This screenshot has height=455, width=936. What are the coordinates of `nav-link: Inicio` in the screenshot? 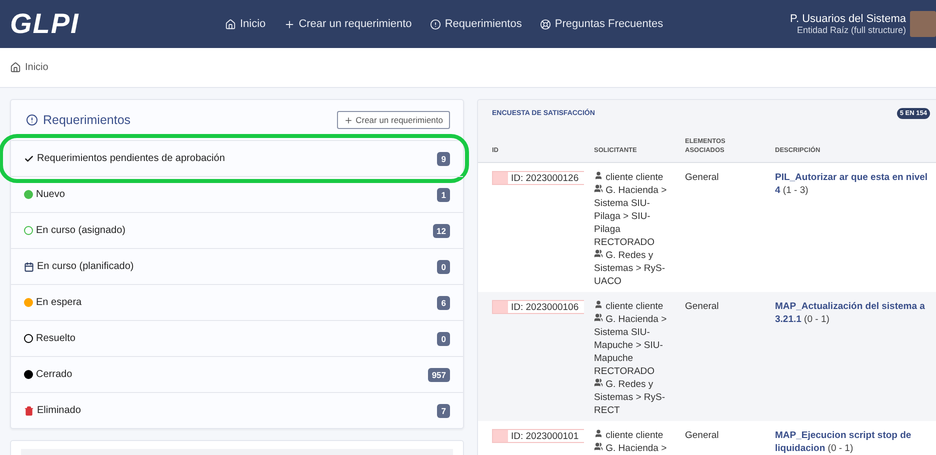 It's located at (245, 24).